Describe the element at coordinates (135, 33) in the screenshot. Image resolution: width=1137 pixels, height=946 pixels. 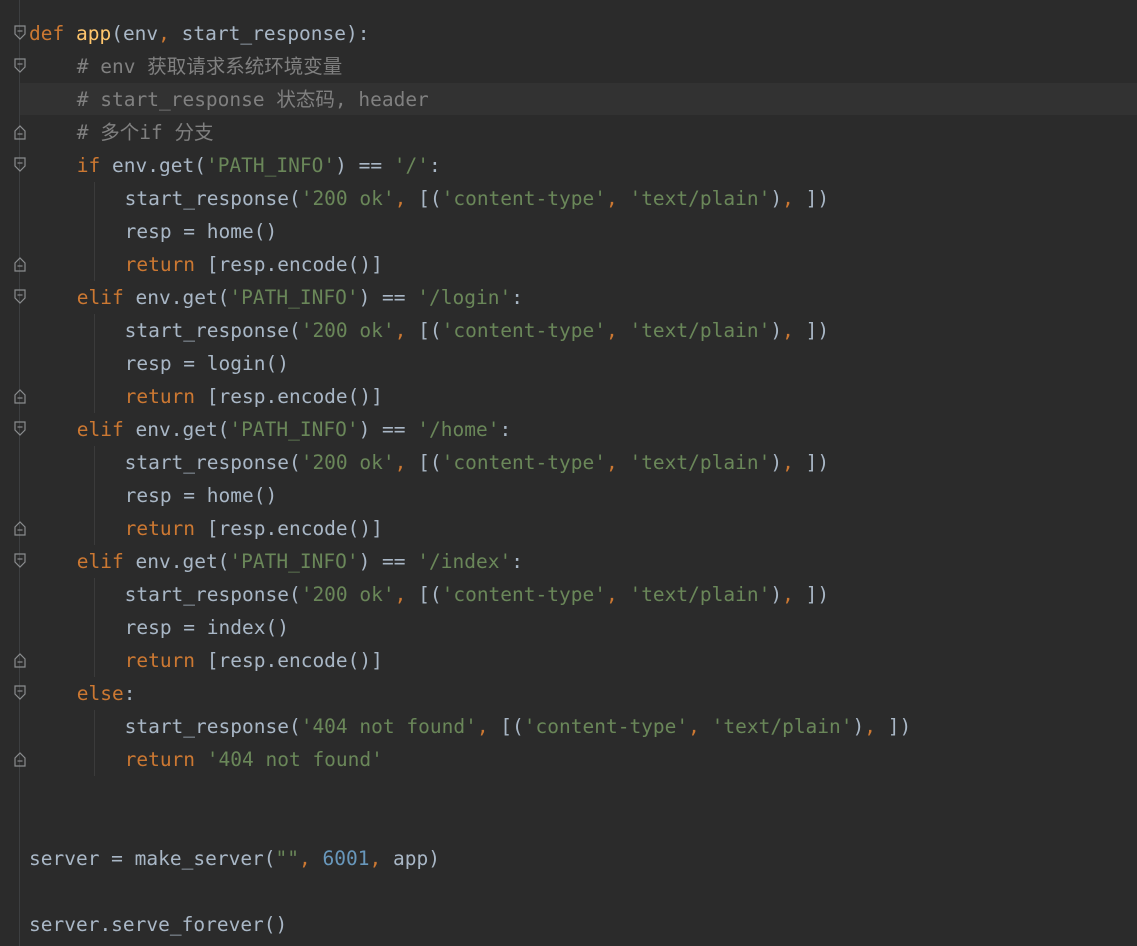
I see `code-token: (env` at that location.